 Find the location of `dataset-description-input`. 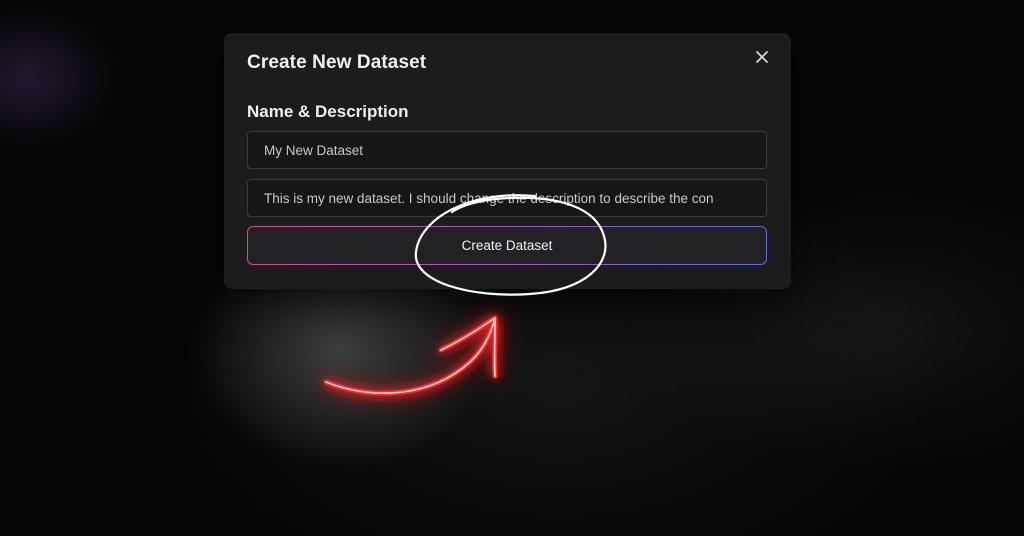

dataset-description-input is located at coordinates (507, 198).